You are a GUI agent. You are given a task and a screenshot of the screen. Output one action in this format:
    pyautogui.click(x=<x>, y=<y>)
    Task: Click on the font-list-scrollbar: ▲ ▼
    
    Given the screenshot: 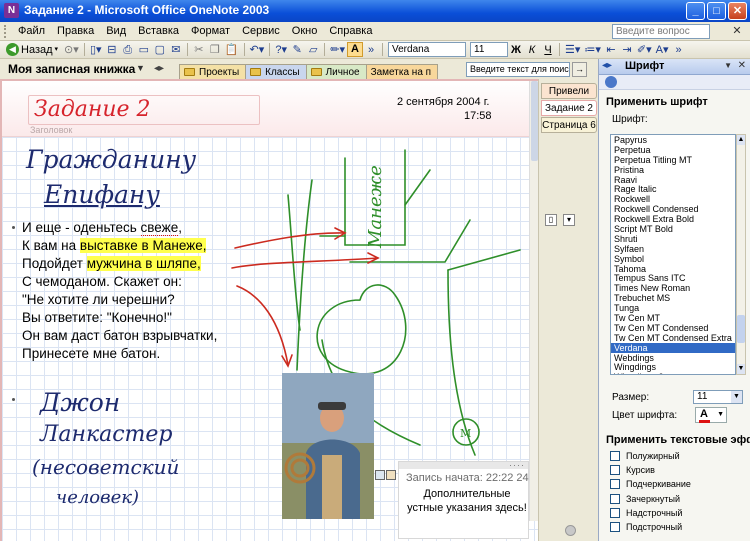 What is the action you would take?
    pyautogui.click(x=741, y=254)
    